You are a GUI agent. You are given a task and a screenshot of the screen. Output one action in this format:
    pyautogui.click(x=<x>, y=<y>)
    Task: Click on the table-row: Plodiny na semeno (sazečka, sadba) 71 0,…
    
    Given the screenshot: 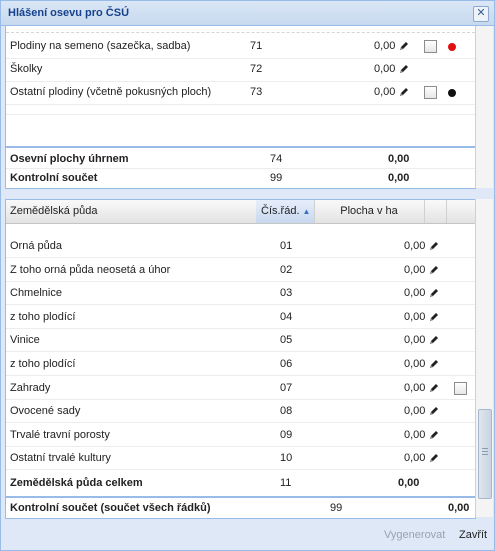 What is the action you would take?
    pyautogui.click(x=240, y=47)
    